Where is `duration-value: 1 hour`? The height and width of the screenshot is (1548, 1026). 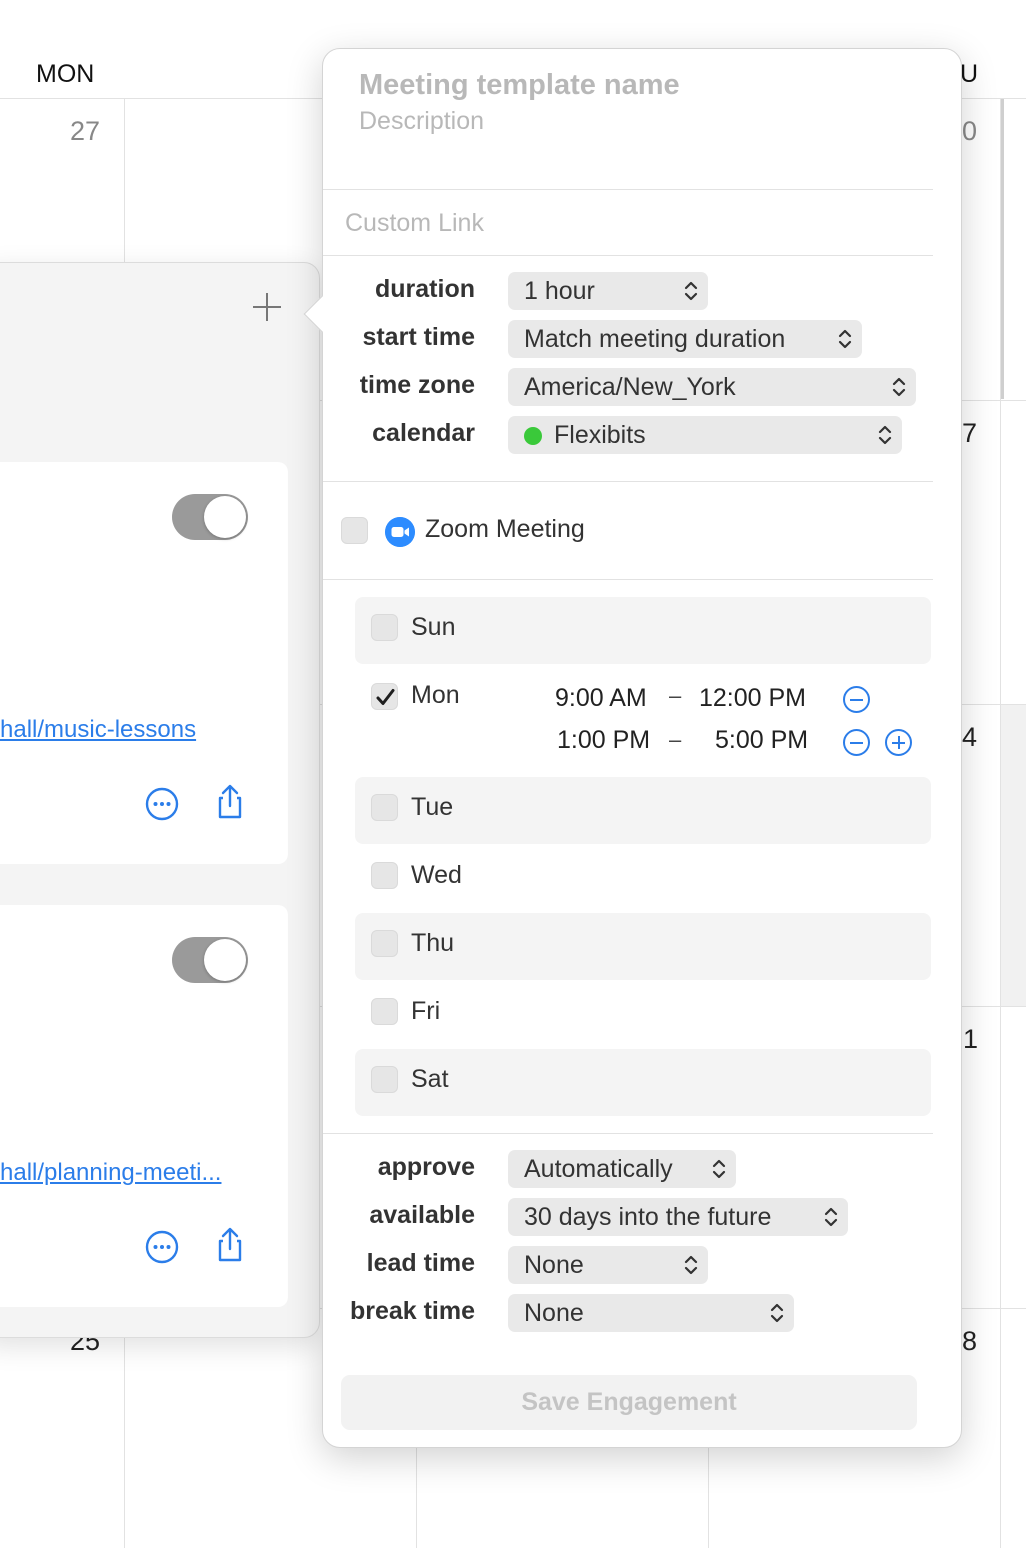
duration-value: 1 hour is located at coordinates (559, 291).